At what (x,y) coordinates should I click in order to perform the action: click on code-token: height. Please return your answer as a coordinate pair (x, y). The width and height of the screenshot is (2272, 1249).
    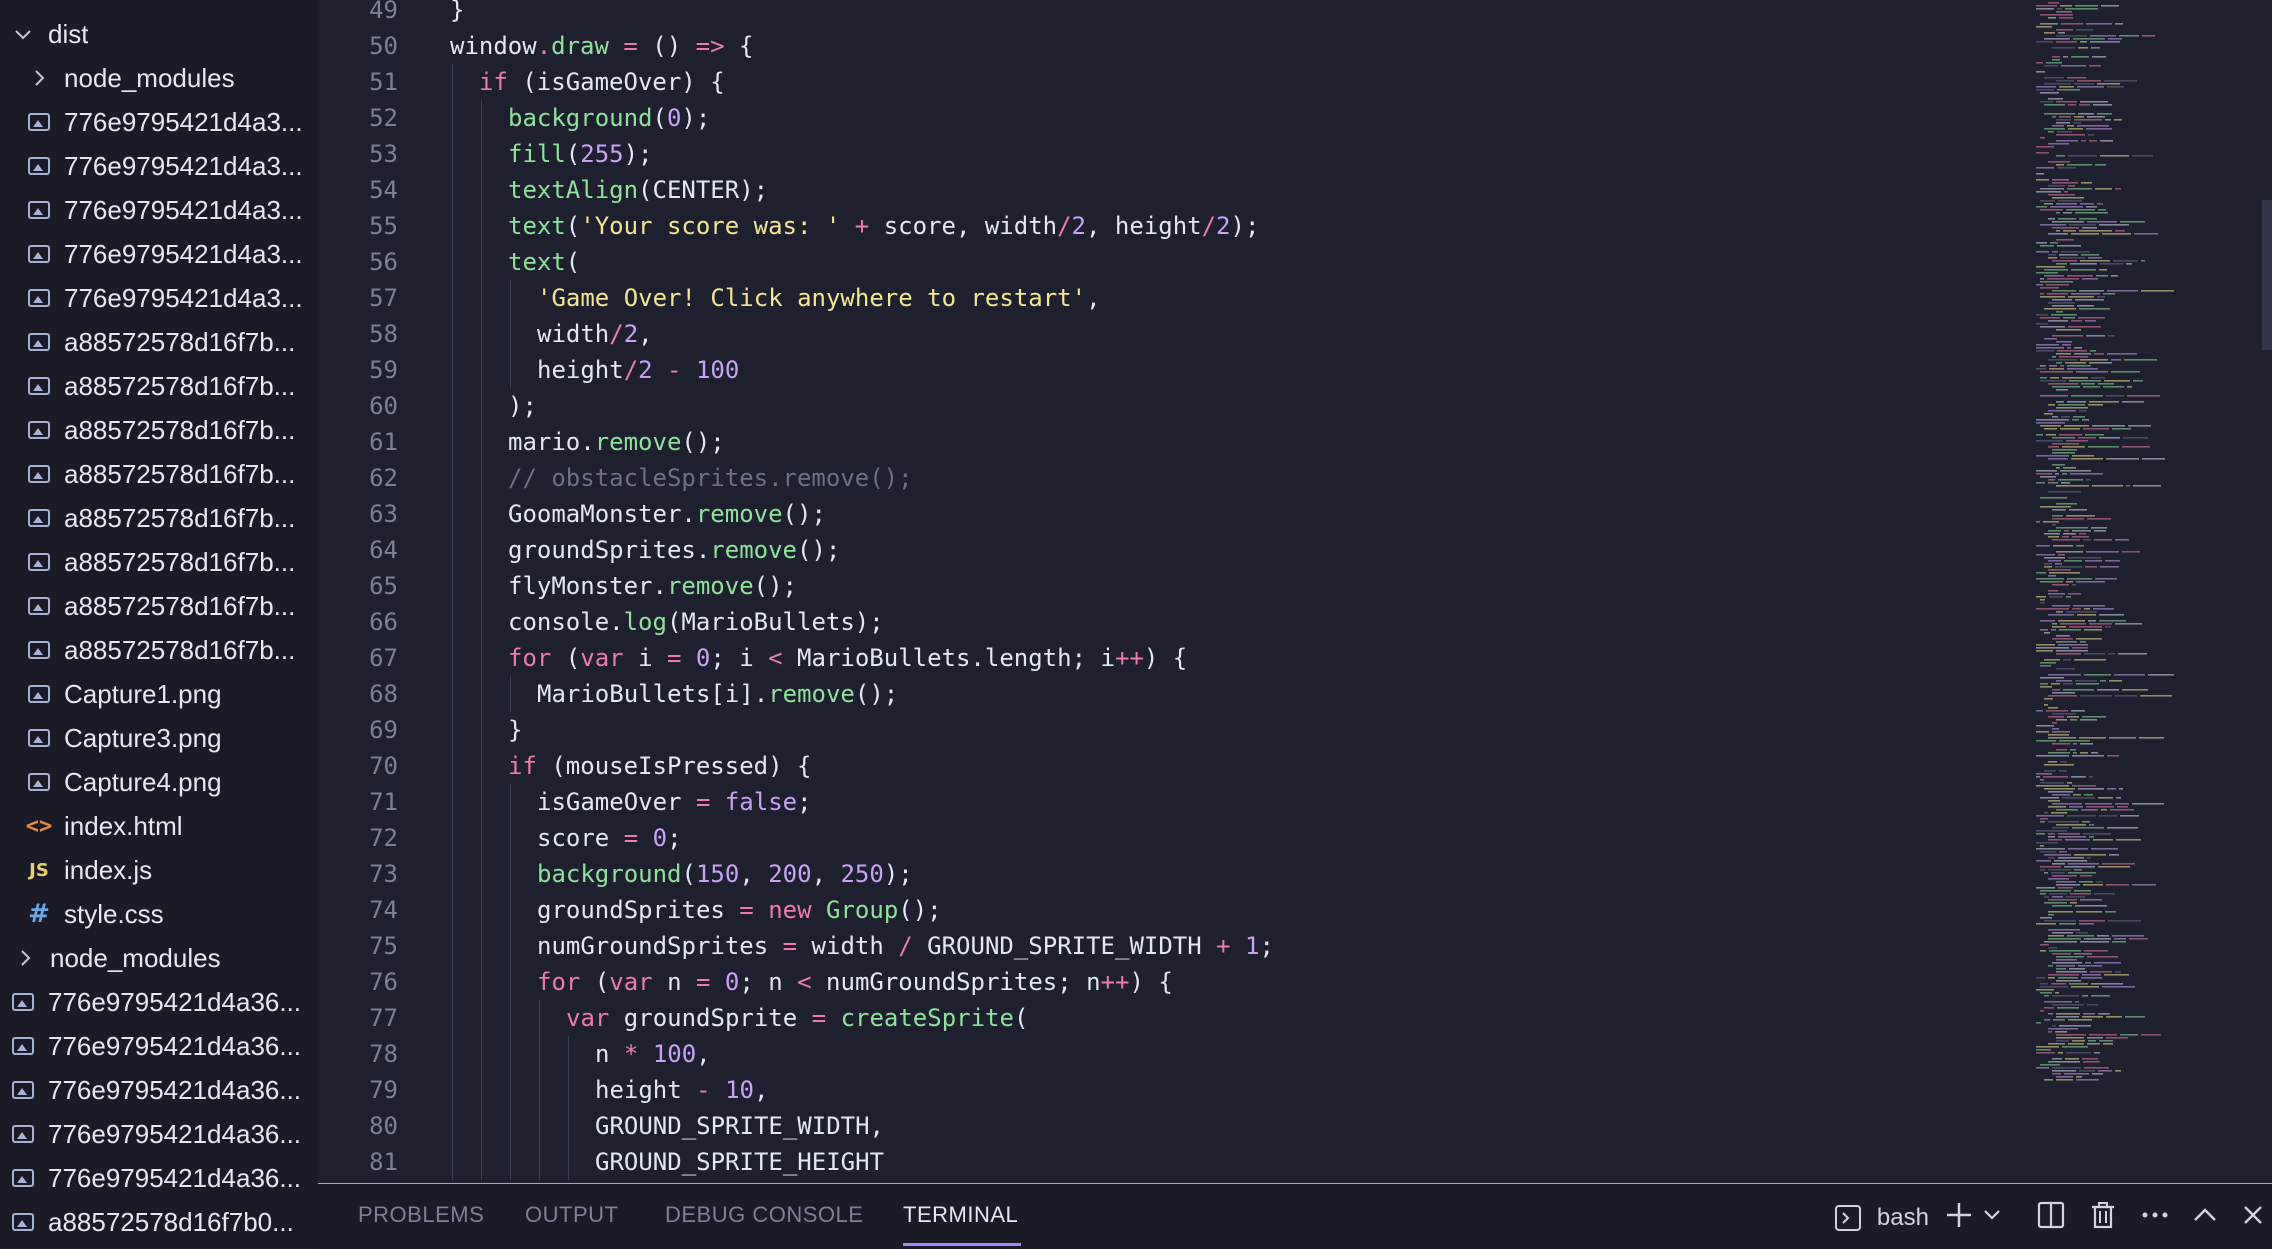
    Looking at the image, I should click on (646, 1090).